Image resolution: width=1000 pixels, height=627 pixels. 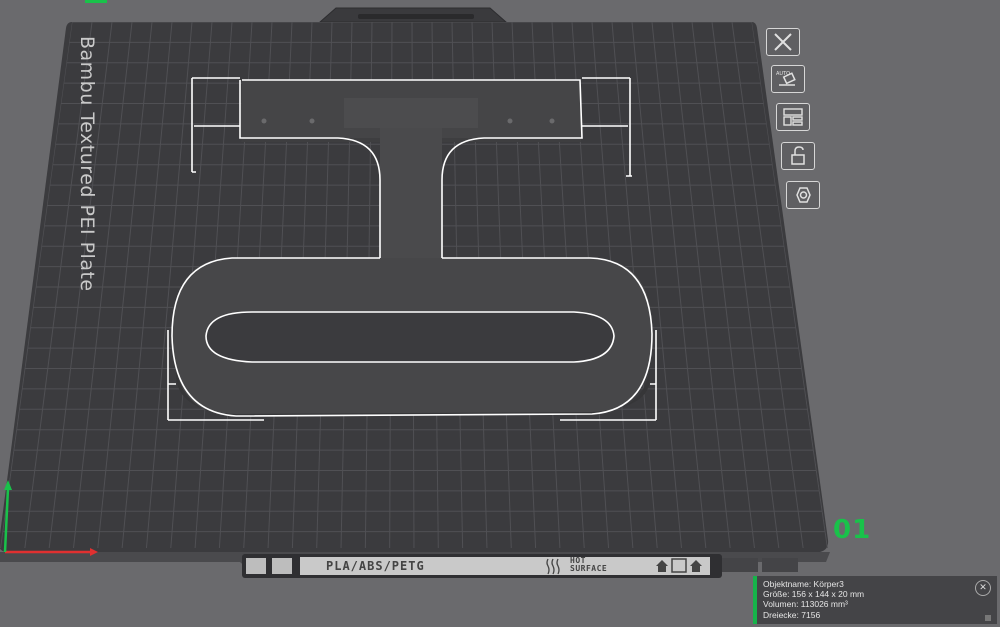 What do you see at coordinates (805, 604) in the screenshot?
I see `object-volume: Volumen: 113026 mm³` at bounding box center [805, 604].